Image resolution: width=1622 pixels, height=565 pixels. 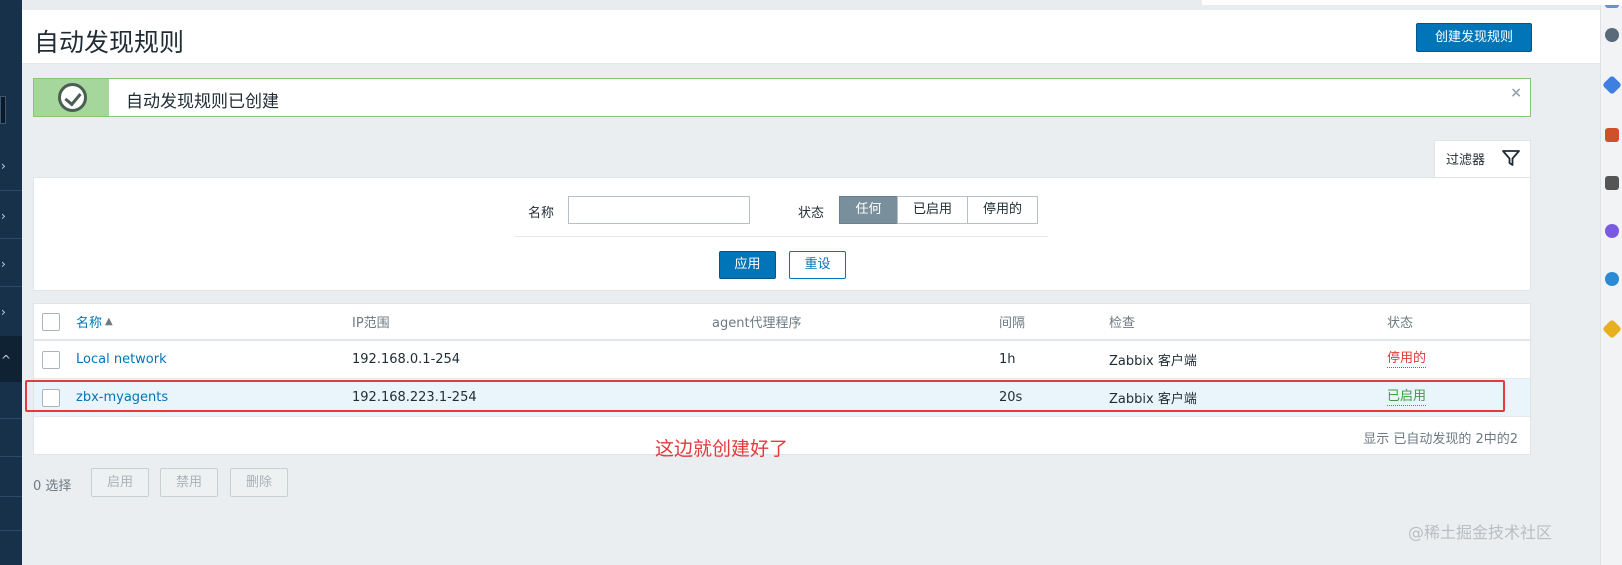 I want to click on filter-icon, so click(x=1511, y=158).